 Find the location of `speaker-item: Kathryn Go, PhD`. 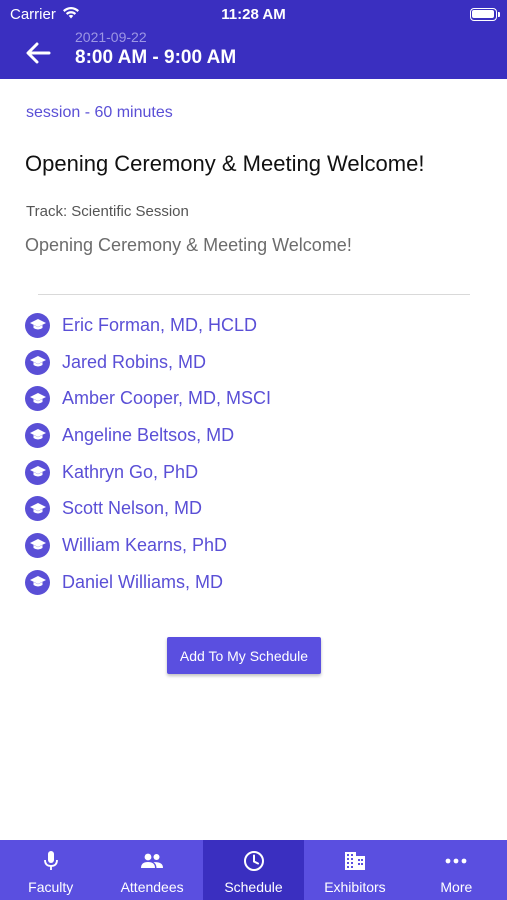

speaker-item: Kathryn Go, PhD is located at coordinates (148, 472).